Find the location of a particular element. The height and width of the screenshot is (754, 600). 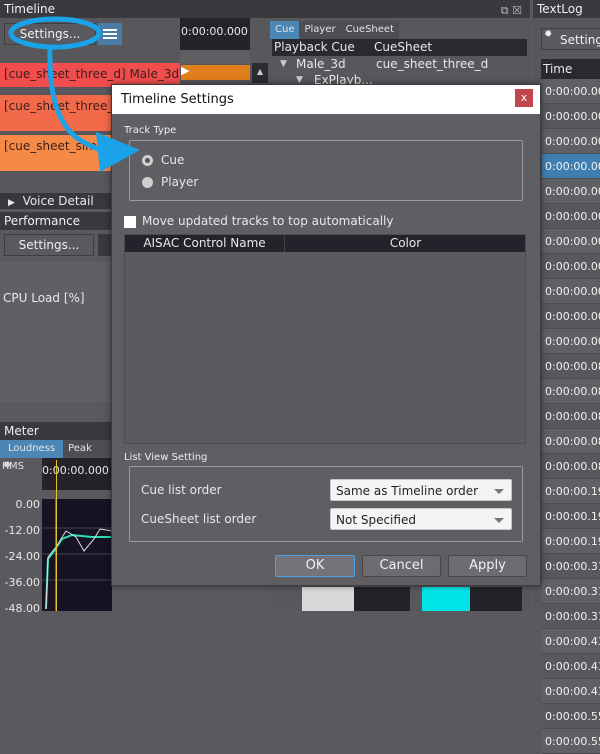

annotation-circle is located at coordinates (55, 33).